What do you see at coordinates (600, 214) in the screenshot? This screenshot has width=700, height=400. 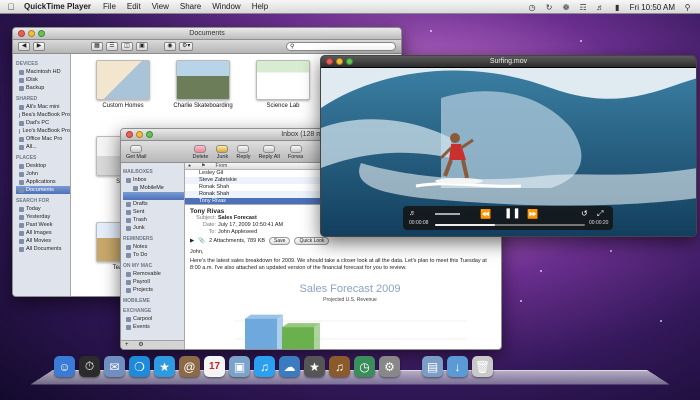 I see `fullscreen-icon: ⤢` at bounding box center [600, 214].